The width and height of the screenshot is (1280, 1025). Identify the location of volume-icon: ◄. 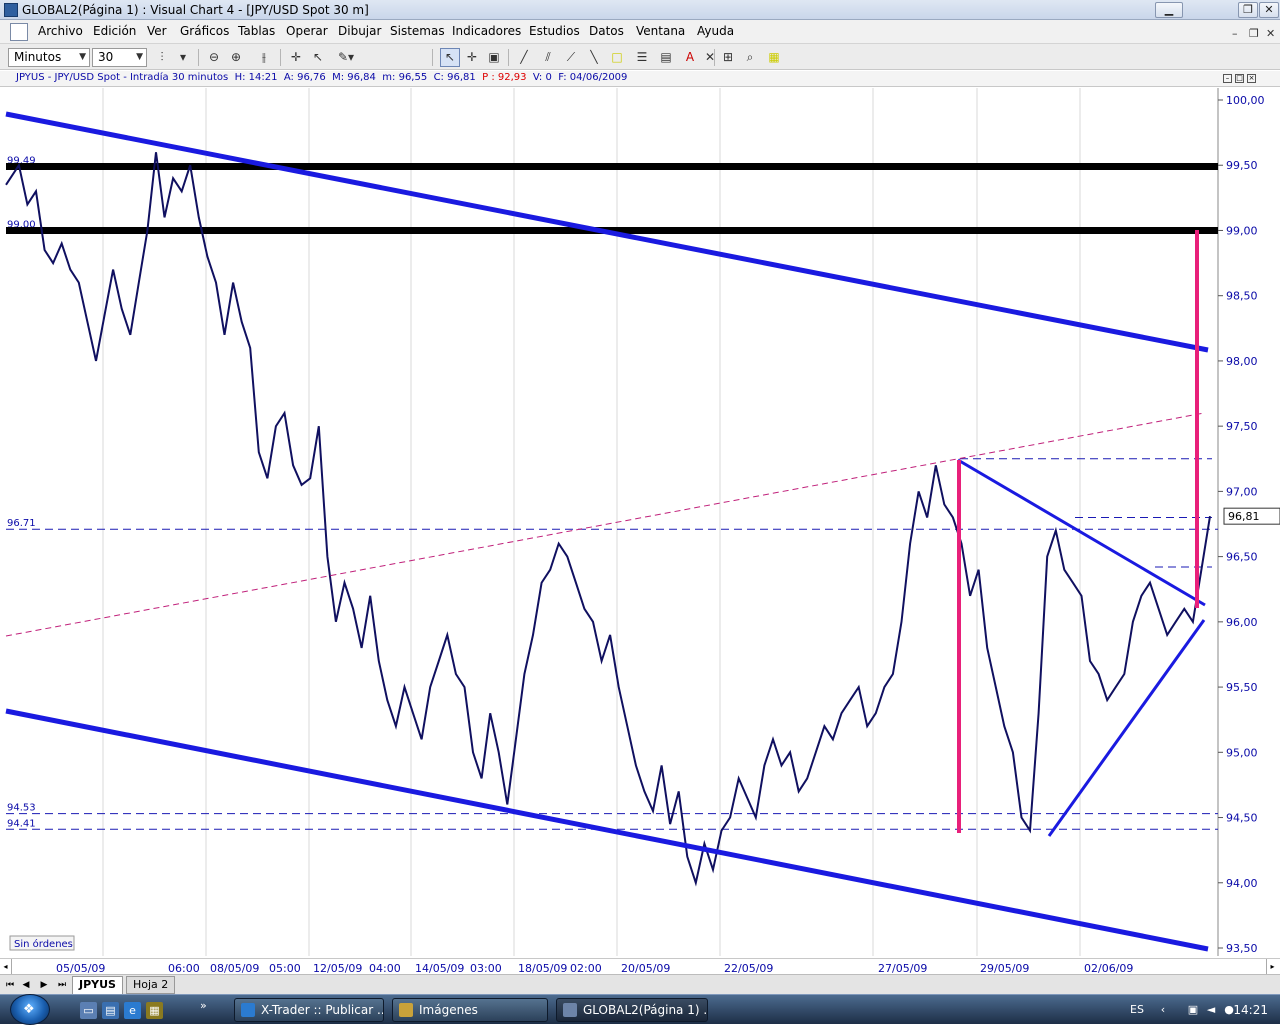
(1211, 1010).